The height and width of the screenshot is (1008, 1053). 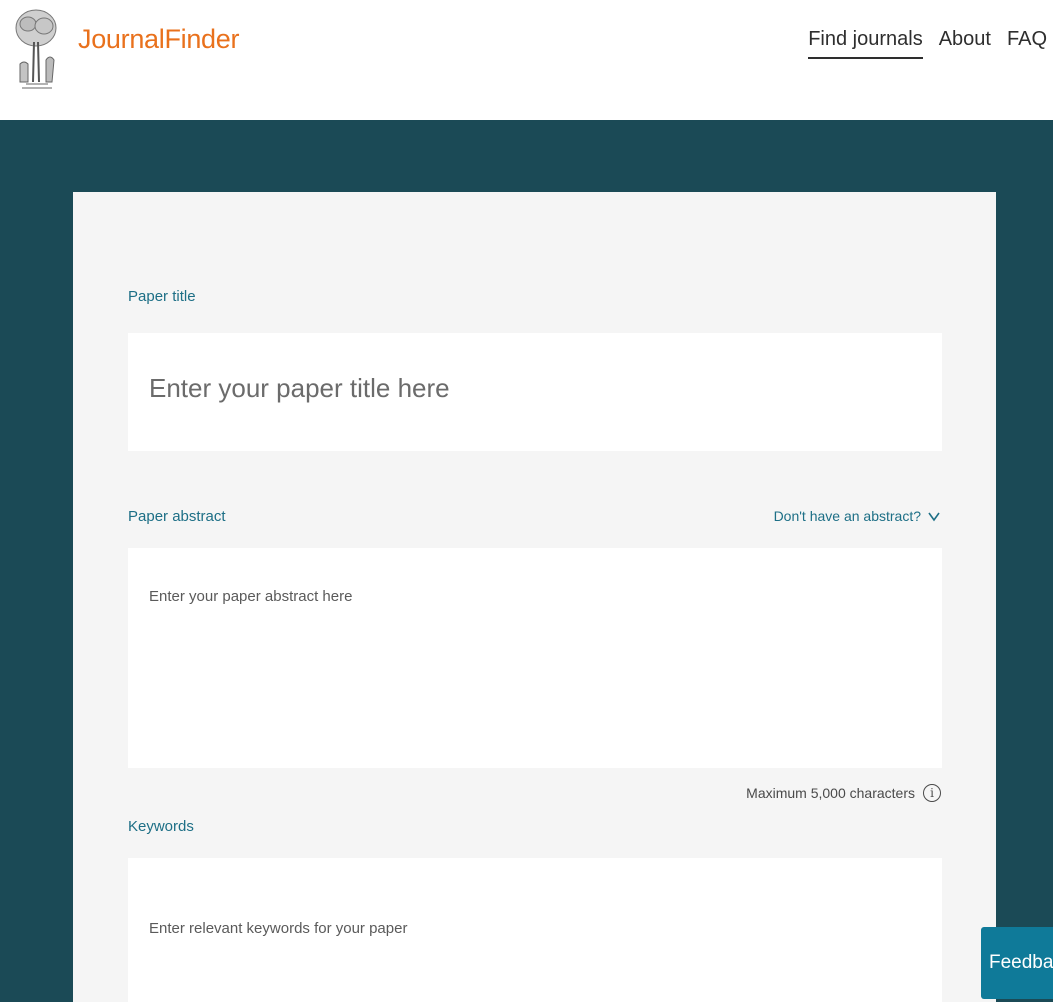 What do you see at coordinates (865, 43) in the screenshot?
I see `nav-find-journals: Find journals` at bounding box center [865, 43].